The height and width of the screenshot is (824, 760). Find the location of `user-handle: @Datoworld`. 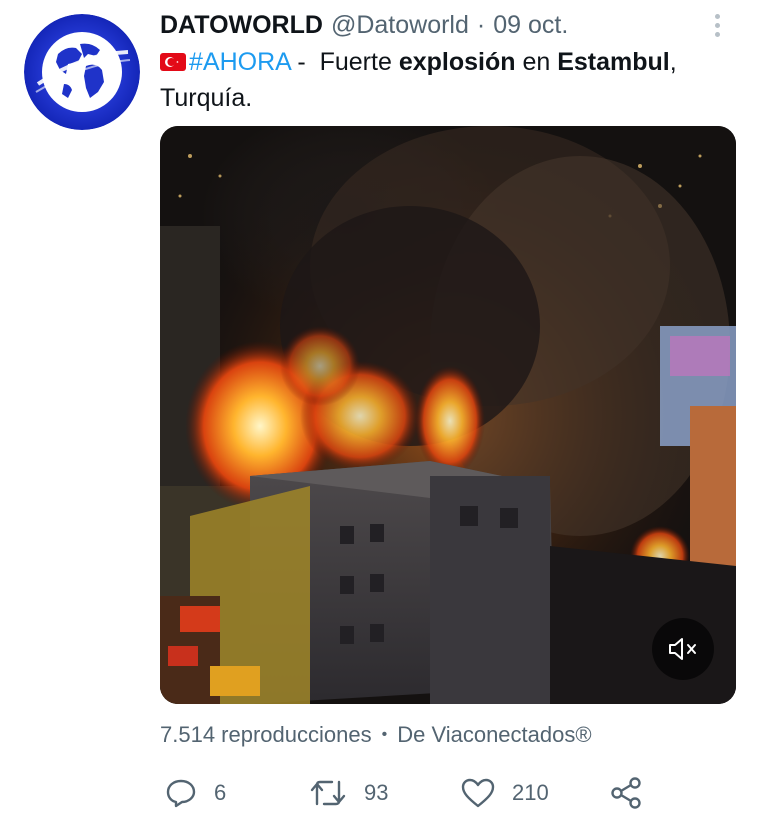

user-handle: @Datoworld is located at coordinates (400, 25).